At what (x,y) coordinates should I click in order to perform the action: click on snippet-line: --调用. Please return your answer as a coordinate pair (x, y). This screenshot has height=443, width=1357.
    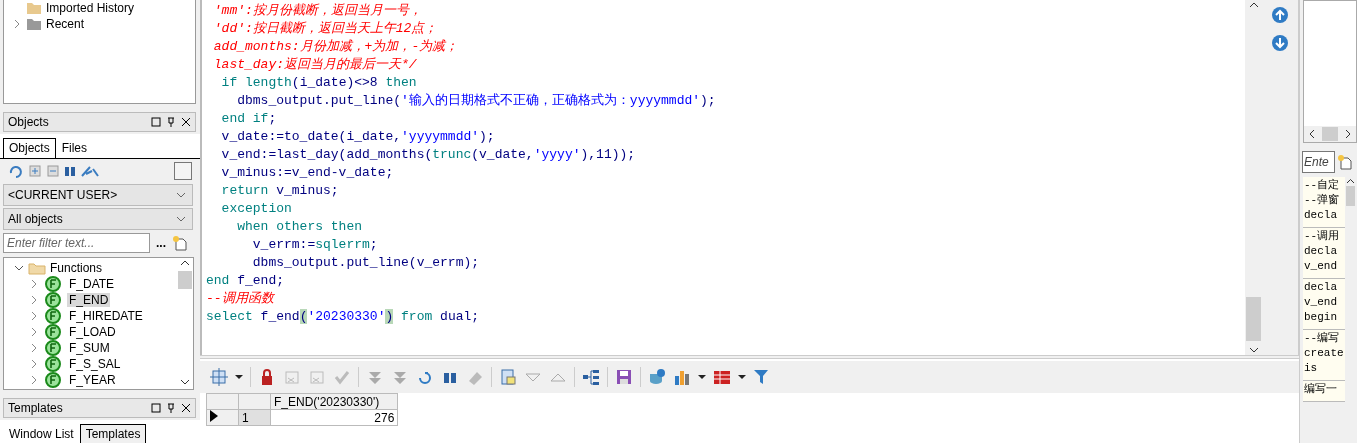
    Looking at the image, I should click on (1322, 236).